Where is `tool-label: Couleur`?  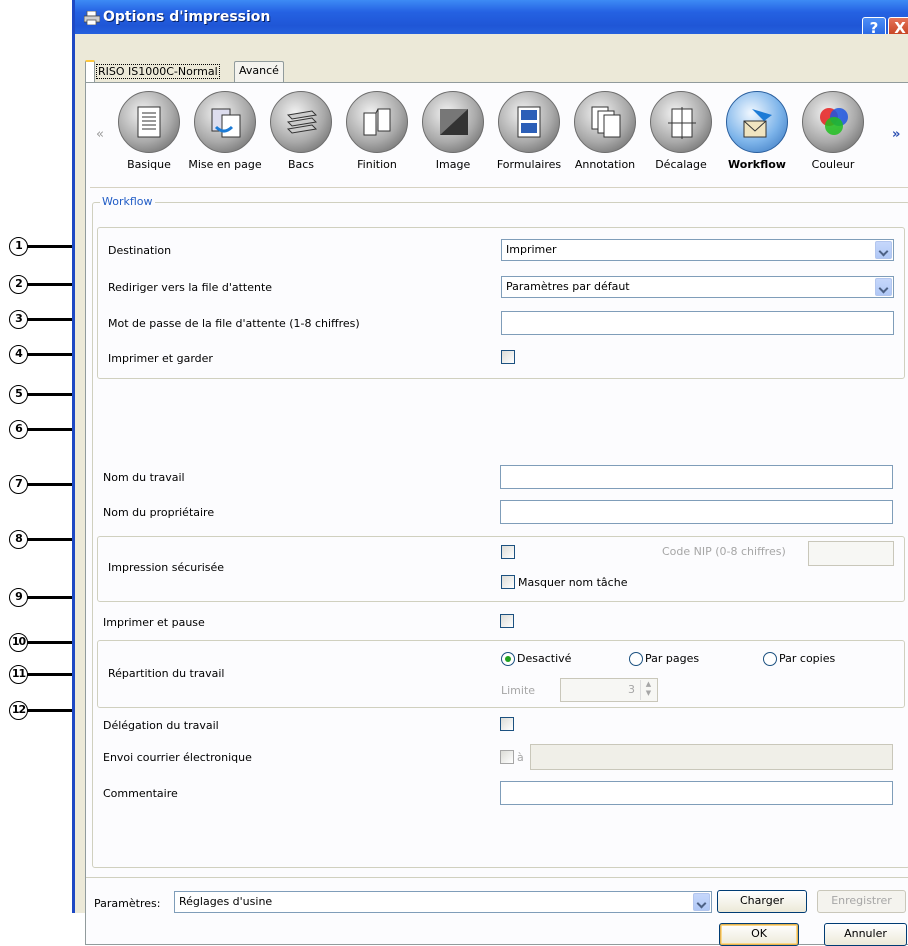
tool-label: Couleur is located at coordinates (833, 164).